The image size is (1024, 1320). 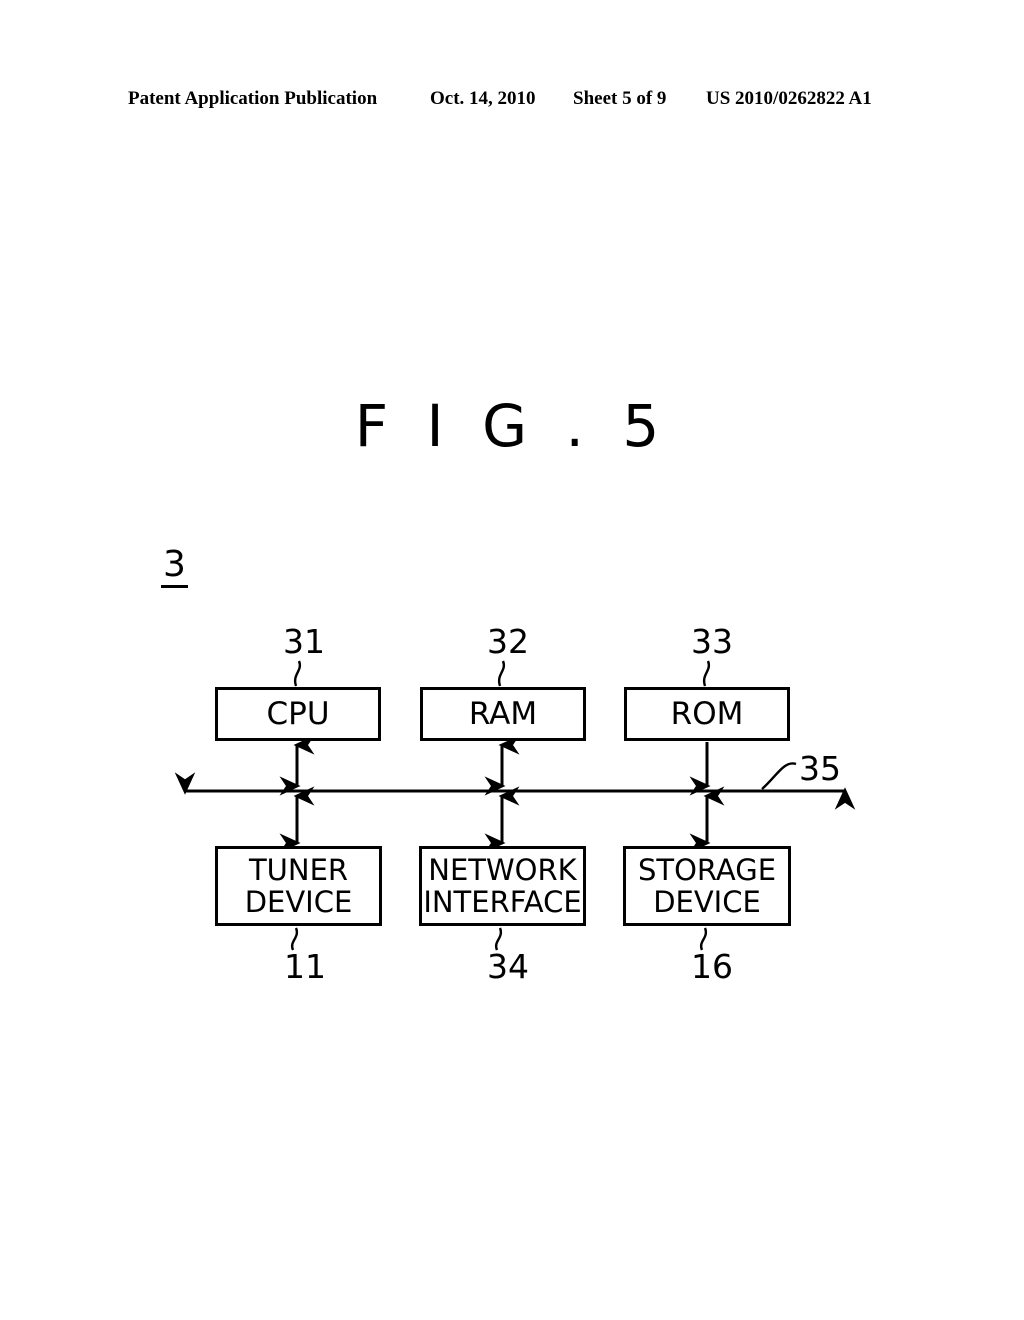 I want to click on block-network-interface: NETWORK INTERFACE, so click(x=502, y=886).